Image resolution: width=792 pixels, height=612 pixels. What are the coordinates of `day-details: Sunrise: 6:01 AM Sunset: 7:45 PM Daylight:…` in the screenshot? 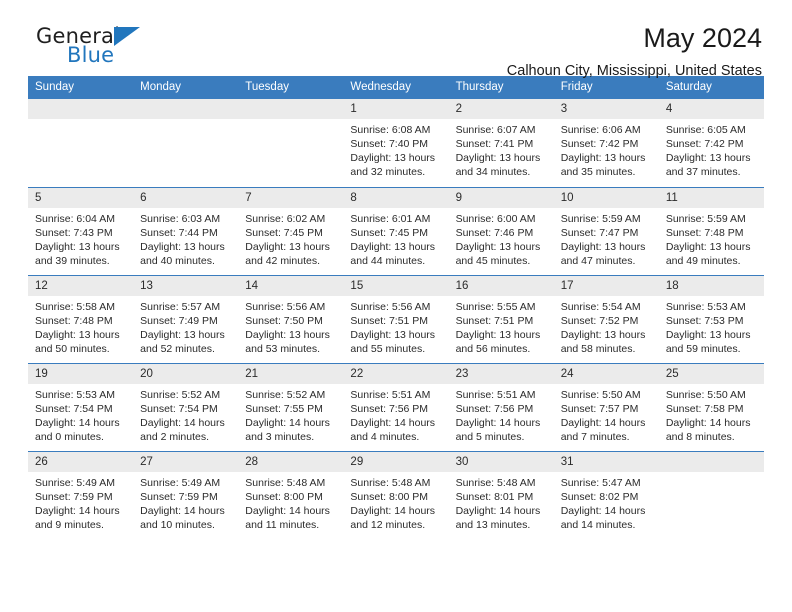 It's located at (395, 238).